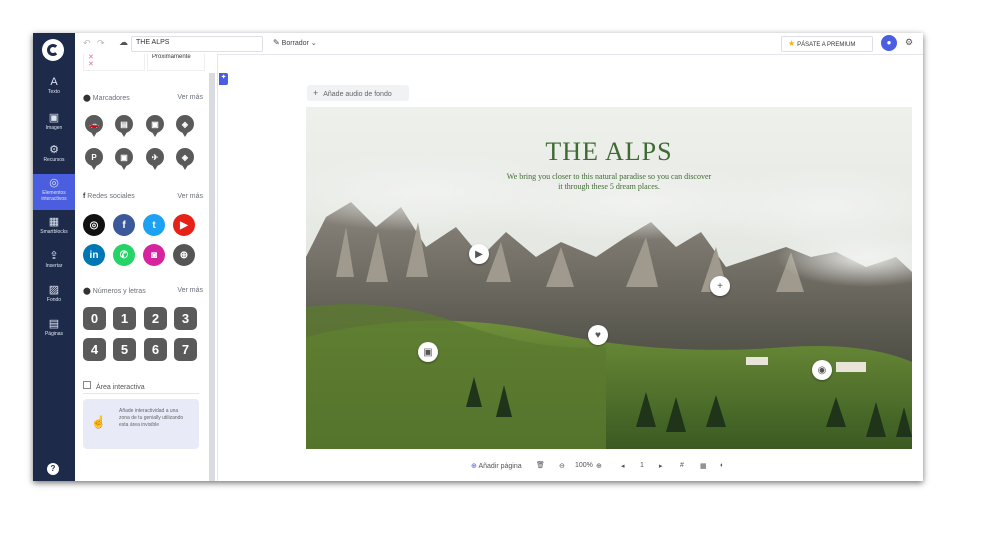 The height and width of the screenshot is (545, 987). I want to click on interactive-area-checkbox: Área interactiva, so click(114, 386).